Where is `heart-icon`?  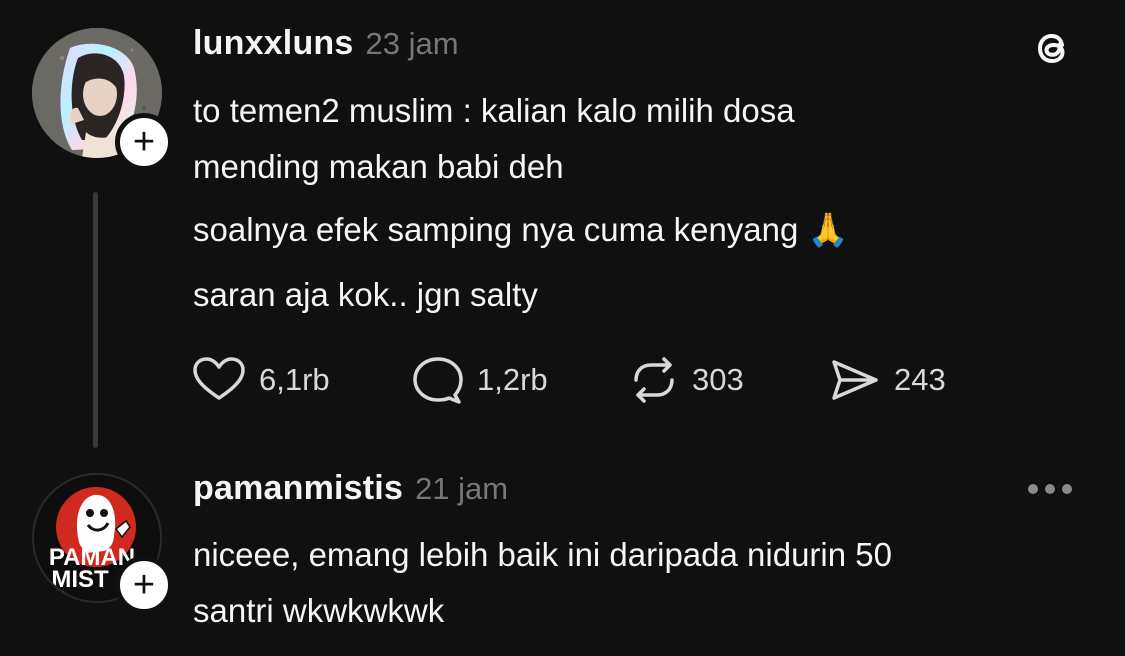 heart-icon is located at coordinates (219, 378).